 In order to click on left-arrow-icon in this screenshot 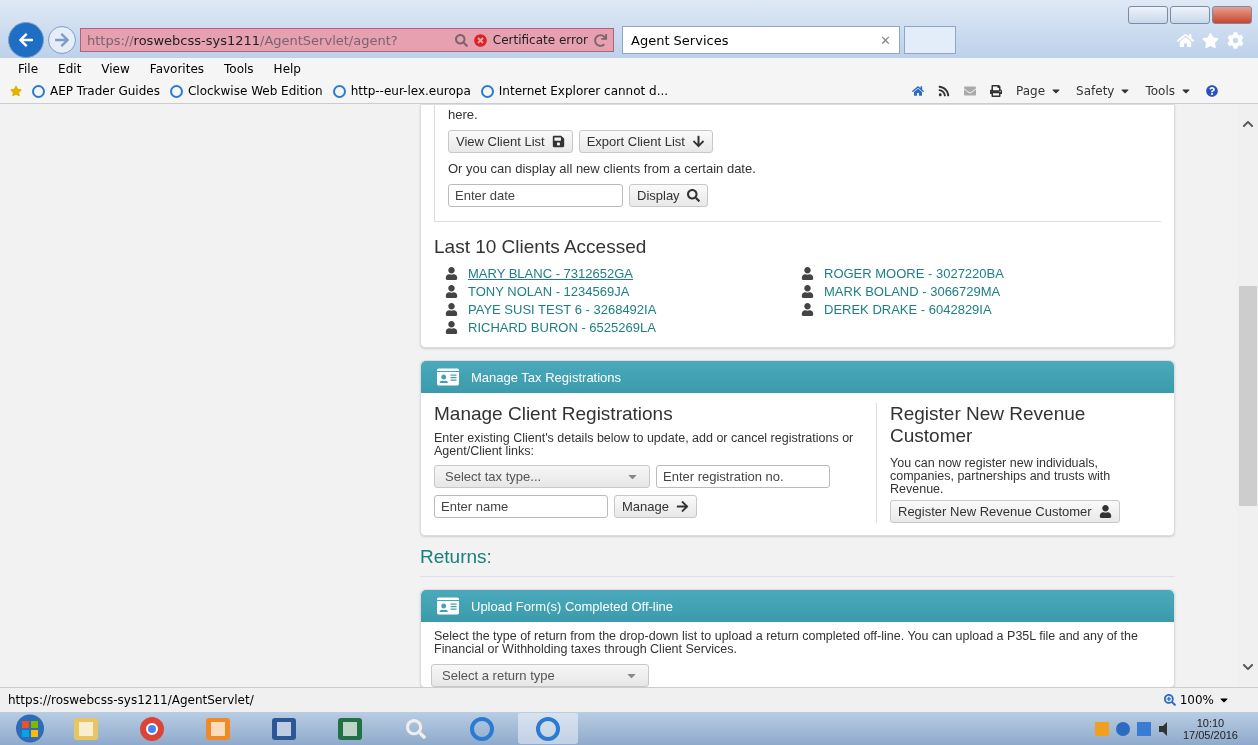, I will do `click(26, 40)`.